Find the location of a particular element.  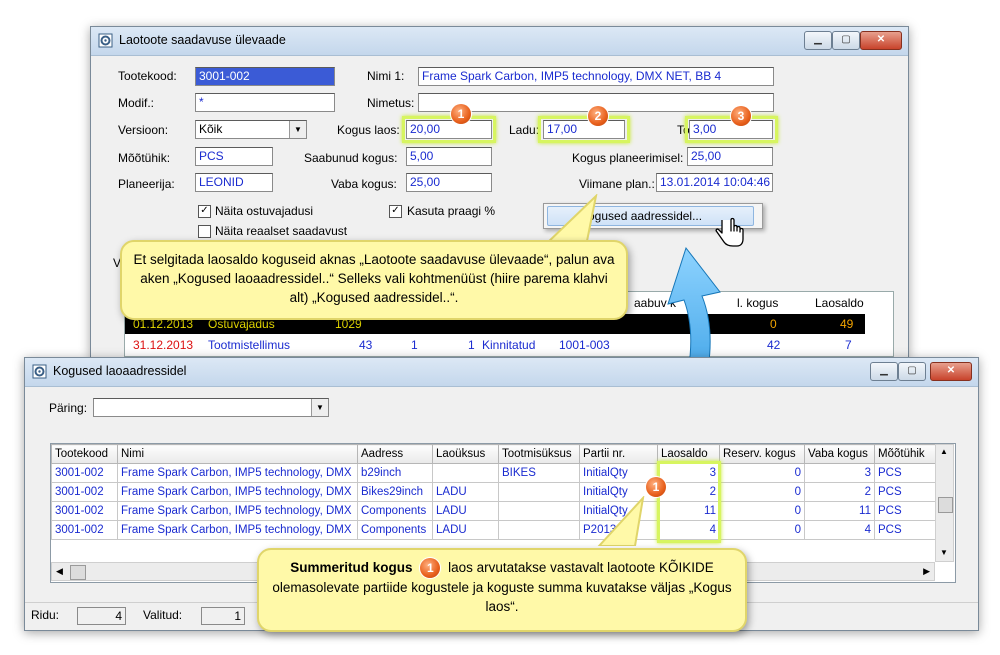

scroll-thumb is located at coordinates (945, 505).